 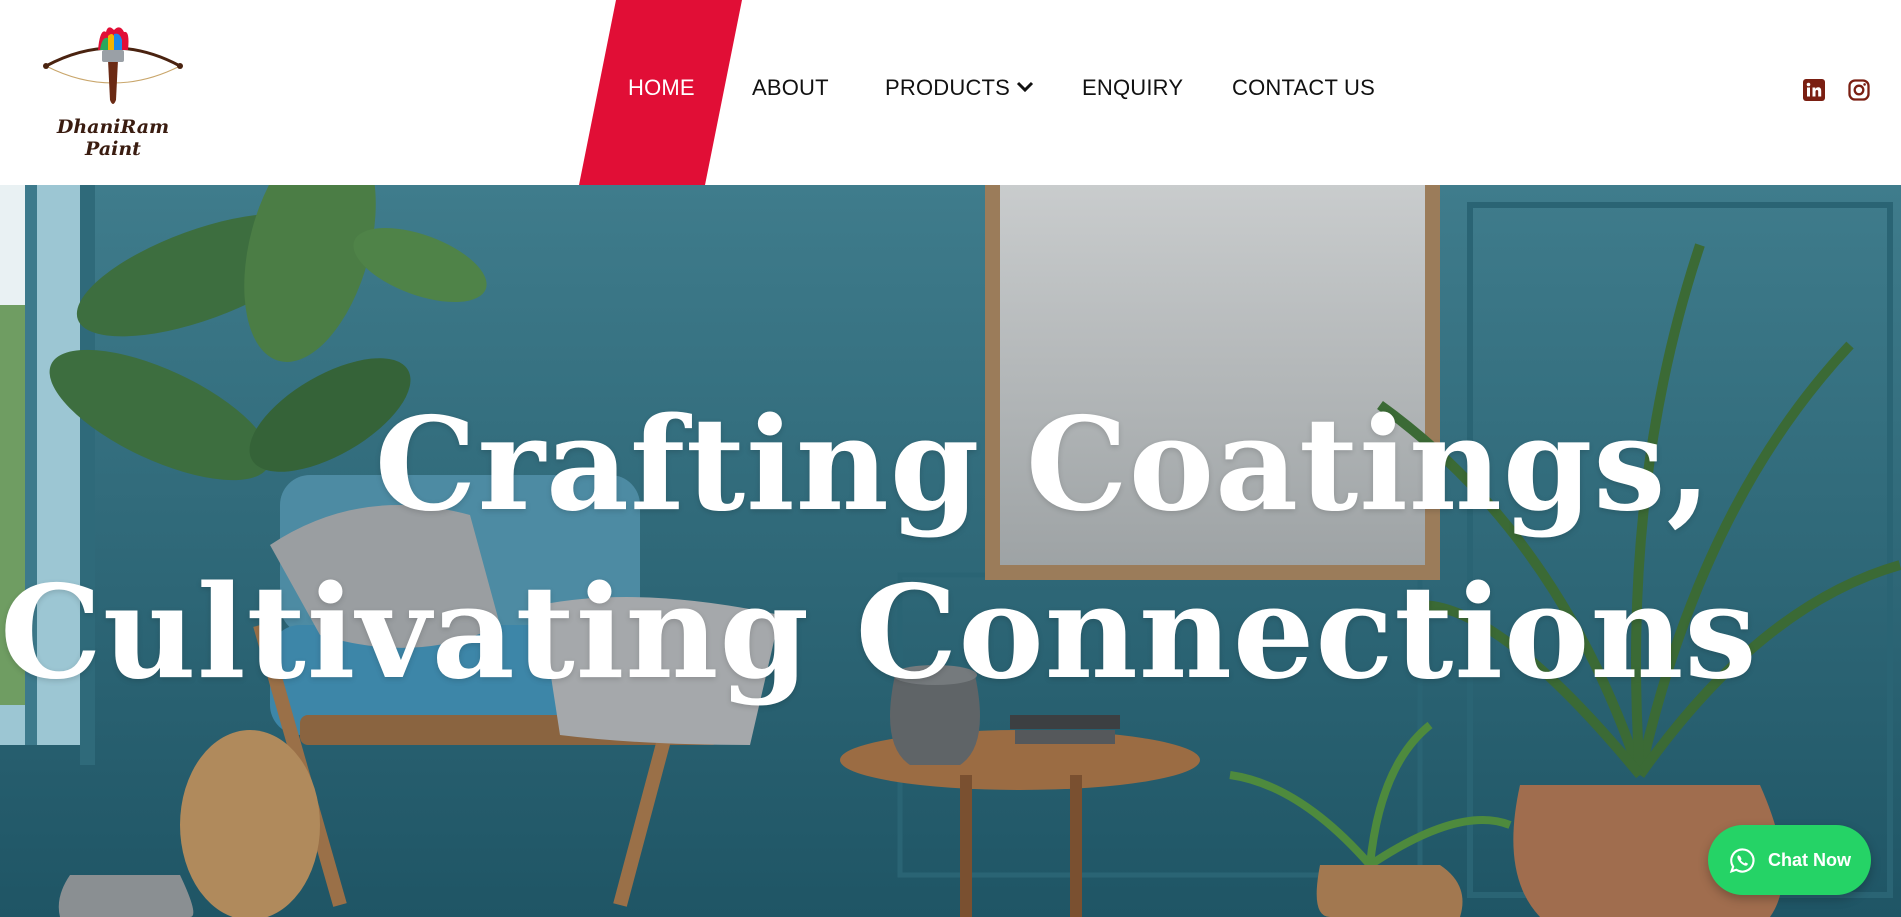 I want to click on nav-item-home: HOME, so click(x=661, y=88).